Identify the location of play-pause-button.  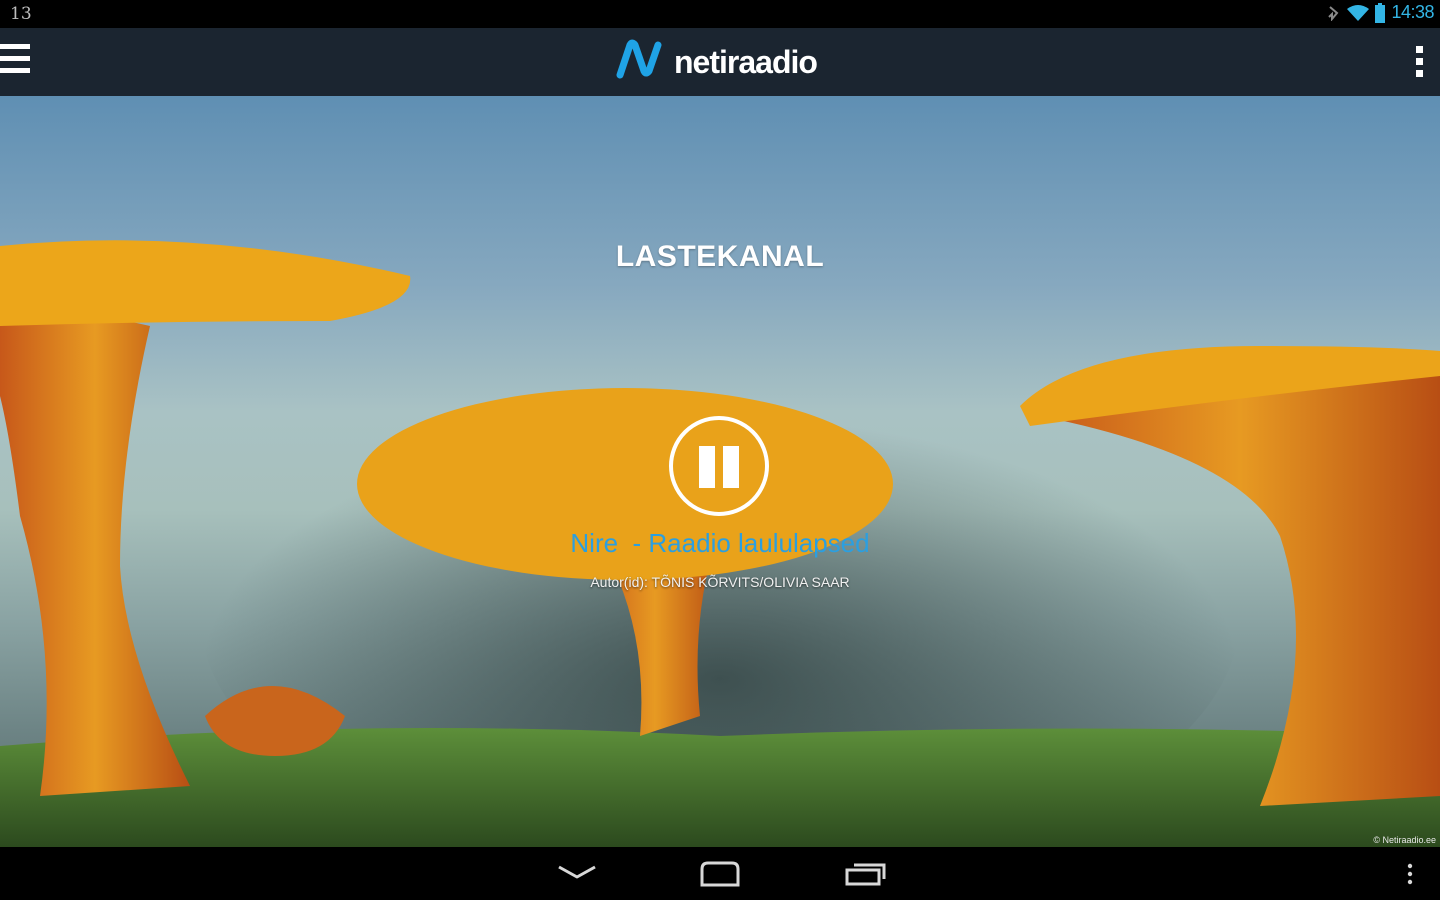
(719, 466).